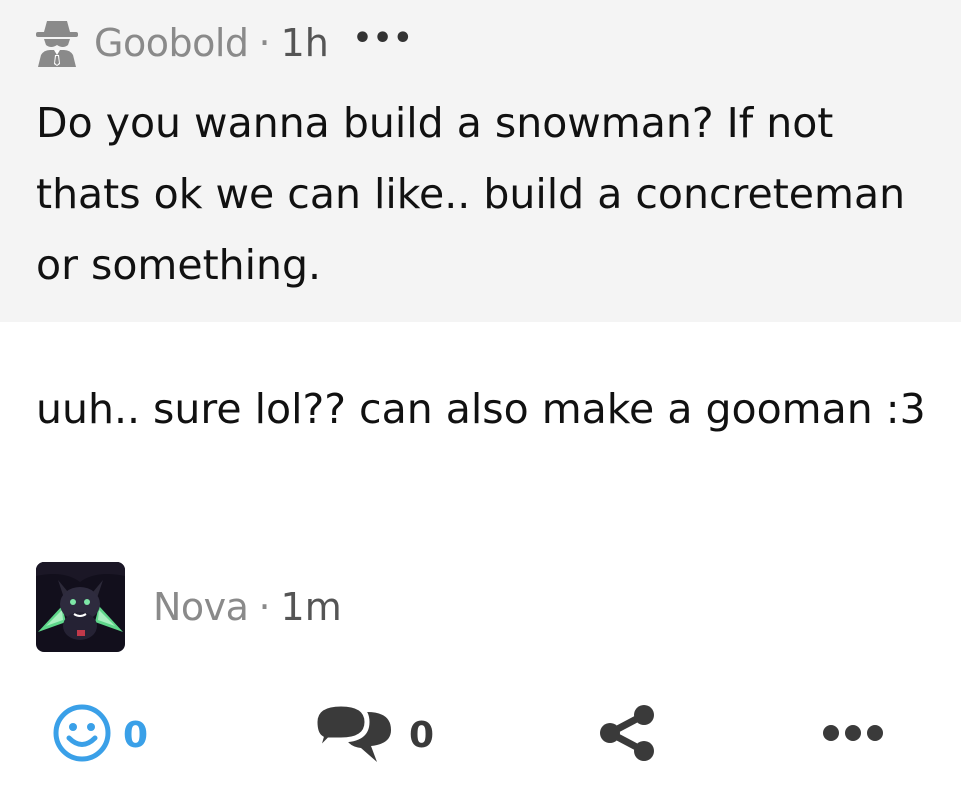 The width and height of the screenshot is (961, 805). What do you see at coordinates (201, 607) in the screenshot?
I see `reply-author-name: Nova` at bounding box center [201, 607].